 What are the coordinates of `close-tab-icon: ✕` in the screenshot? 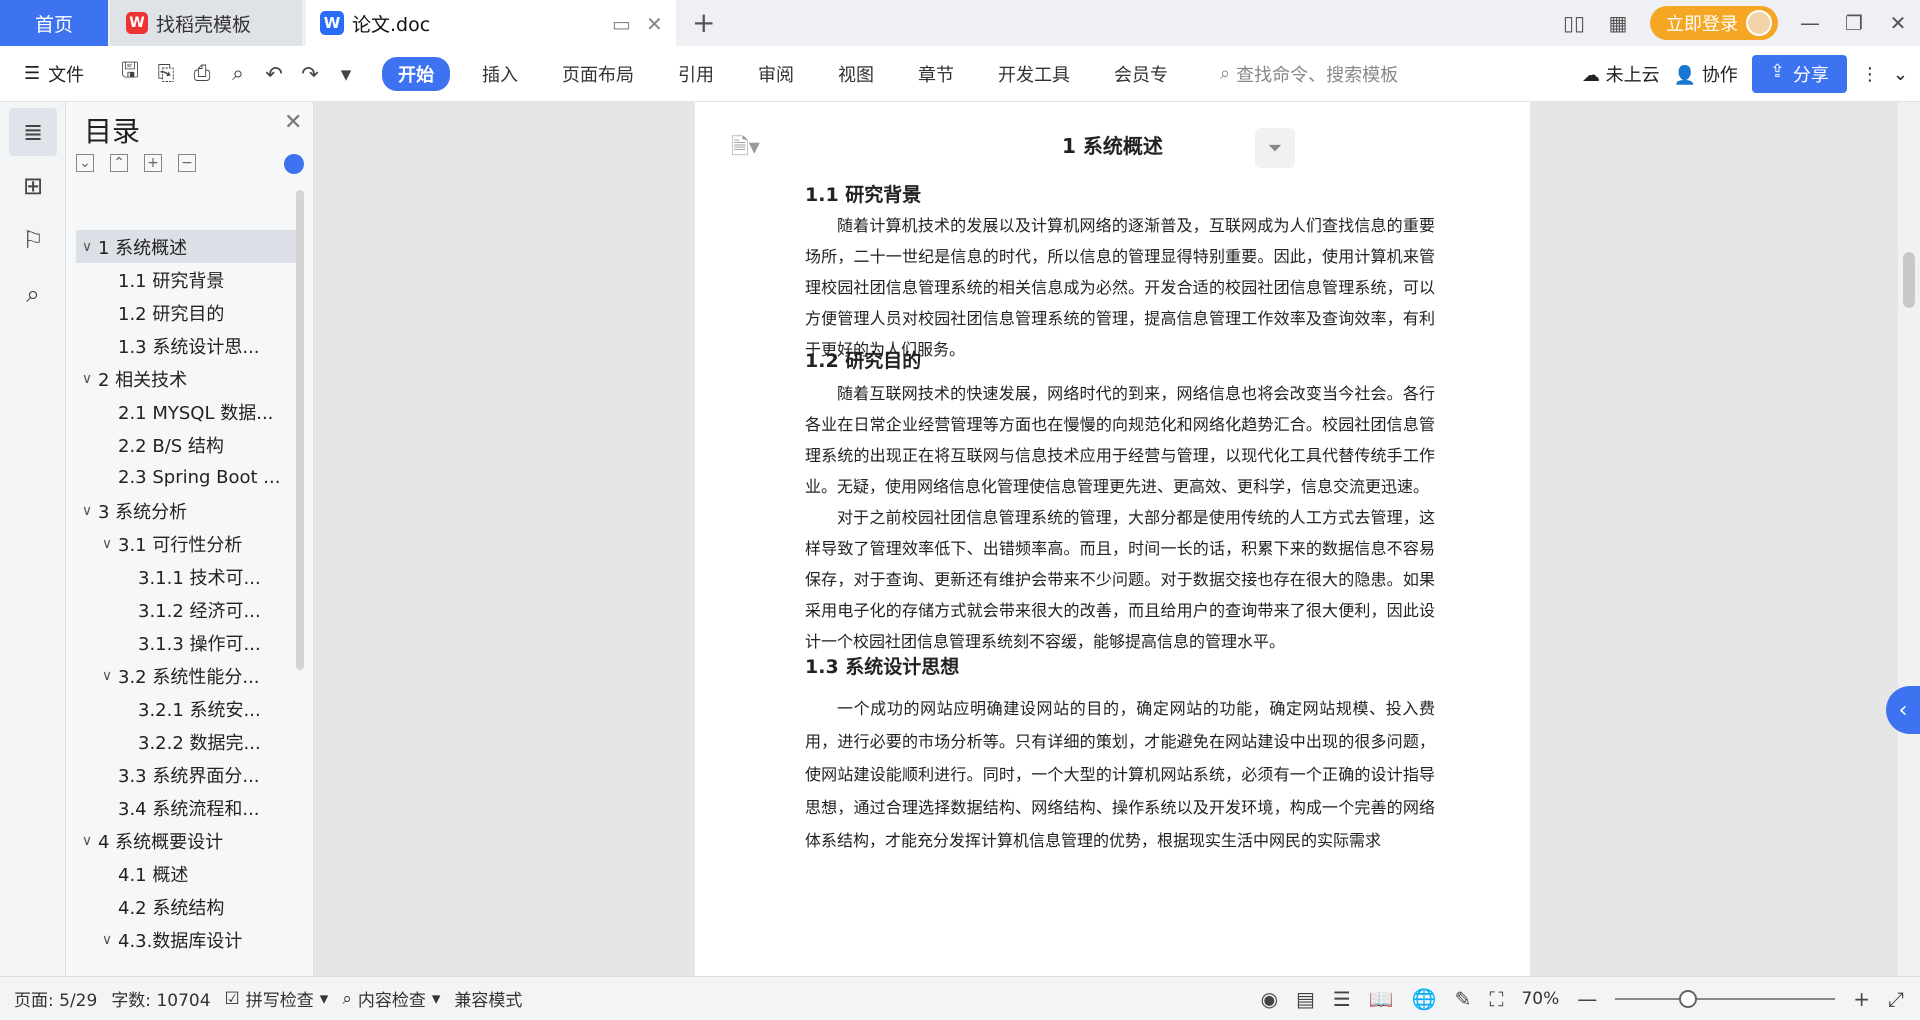 It's located at (654, 24).